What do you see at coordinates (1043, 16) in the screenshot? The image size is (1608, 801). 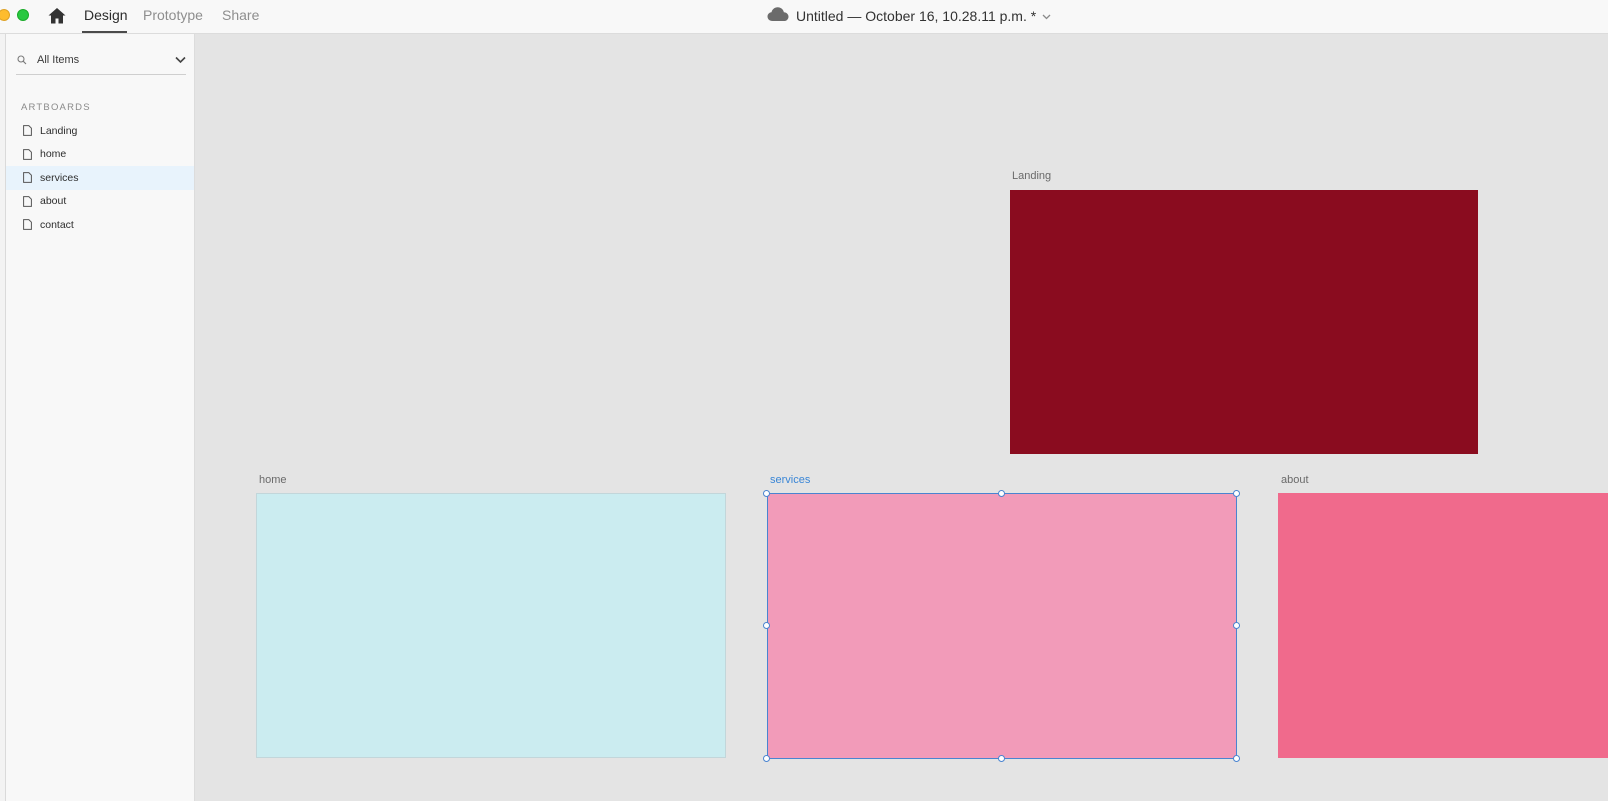 I see `chevron-down-icon` at bounding box center [1043, 16].